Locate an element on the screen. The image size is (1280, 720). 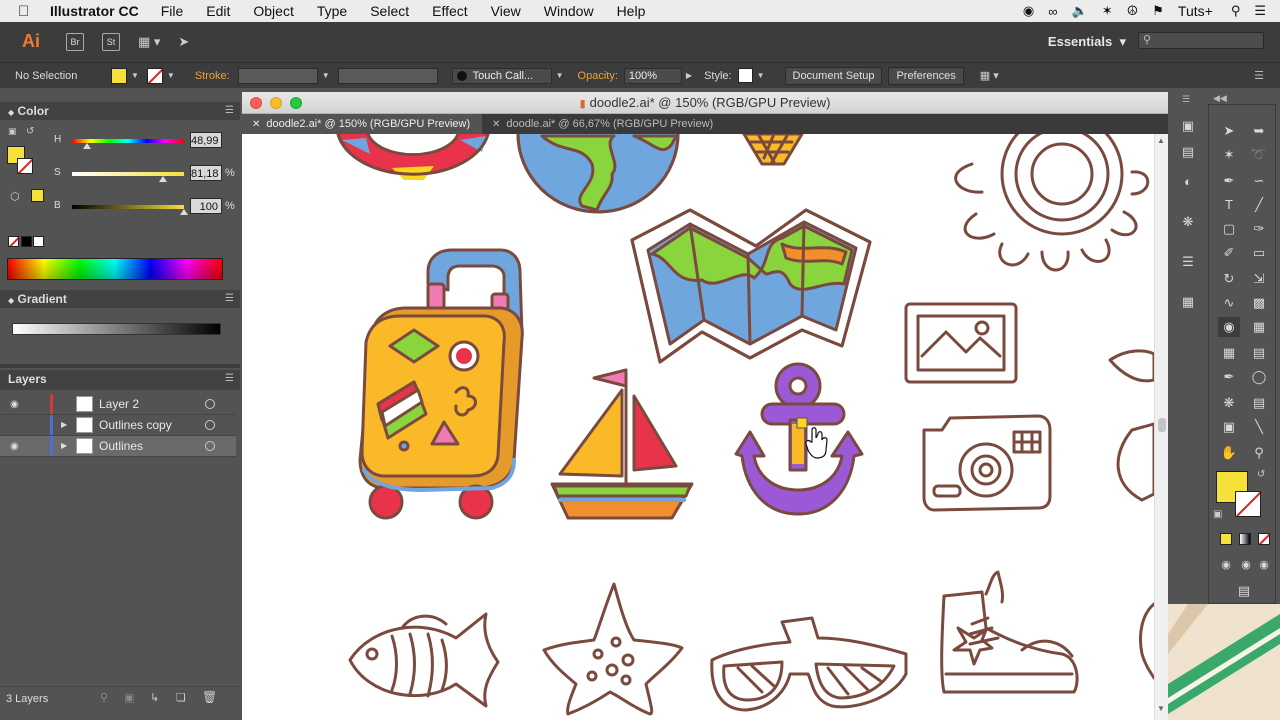
layer-row: ◉ Layer 2 is located at coordinates (118, 404).